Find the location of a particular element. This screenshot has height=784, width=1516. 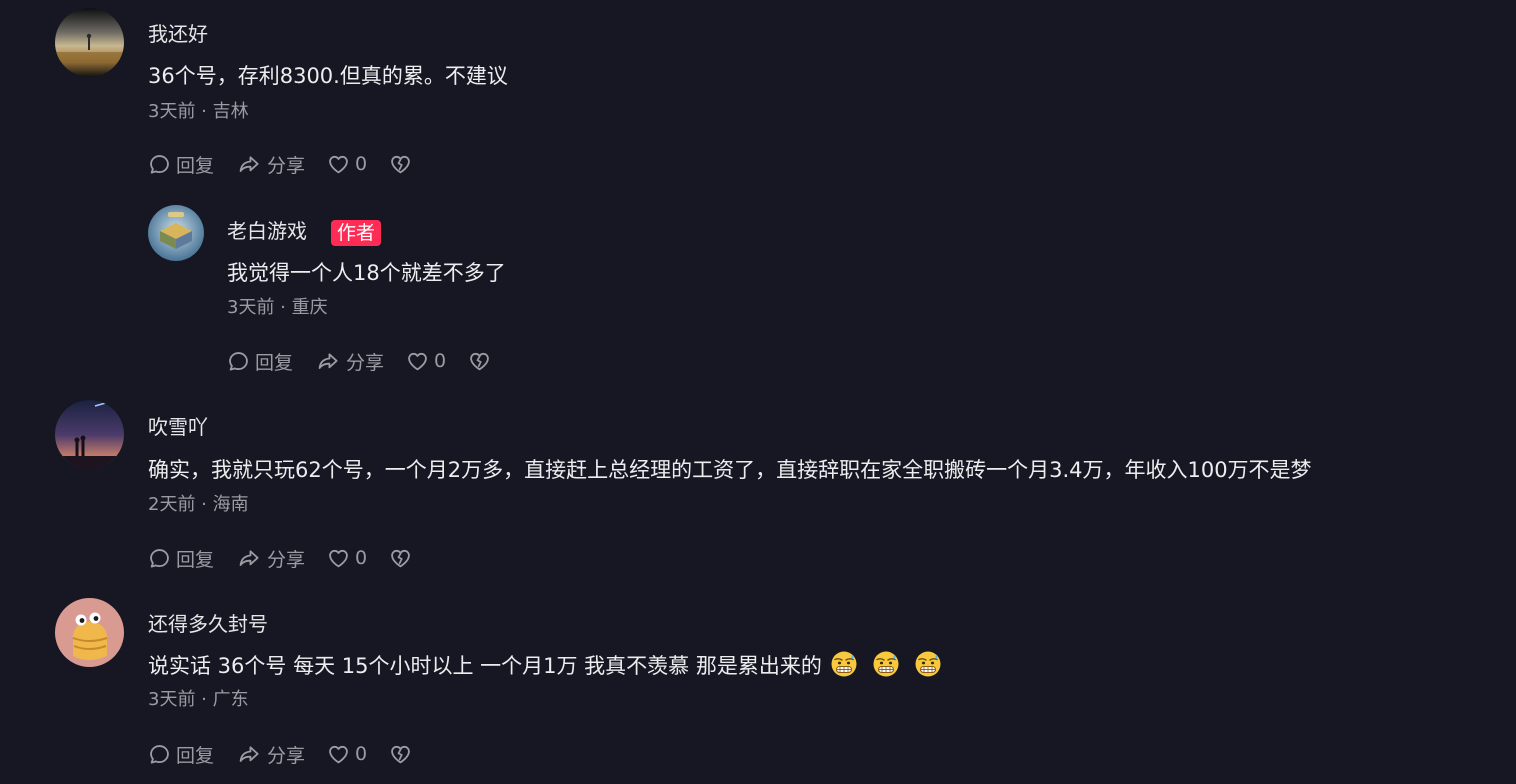

comment-text: 我觉得一个人18个就差不多了 is located at coordinates (366, 273).